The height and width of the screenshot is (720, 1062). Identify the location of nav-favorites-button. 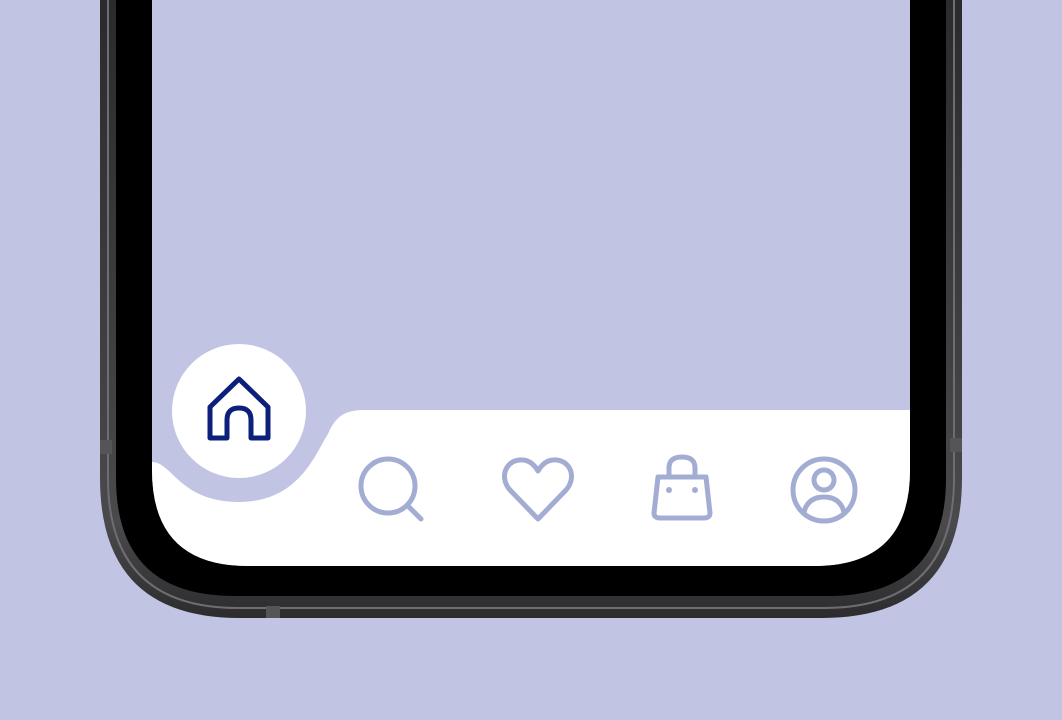
(538, 490).